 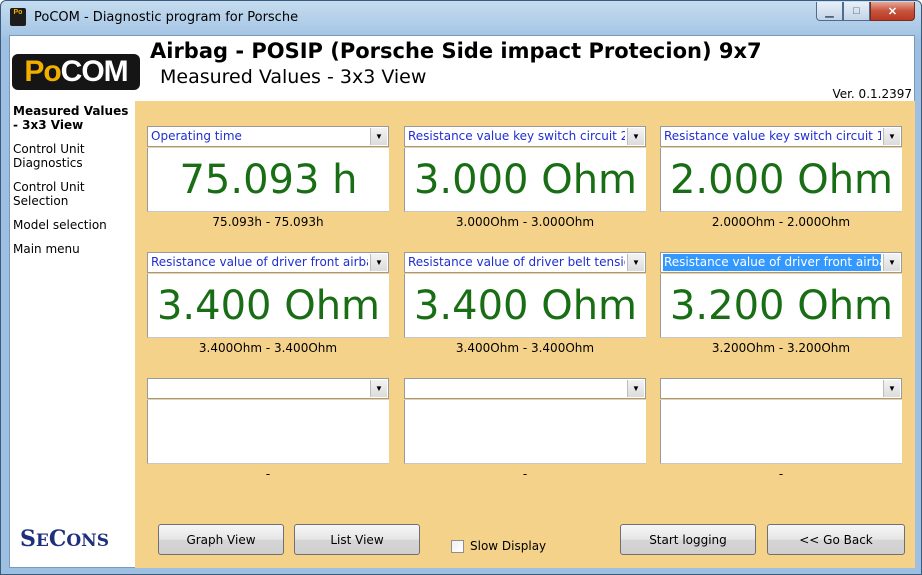 I want to click on version-label: Ver. 0.1.2397, so click(x=872, y=94).